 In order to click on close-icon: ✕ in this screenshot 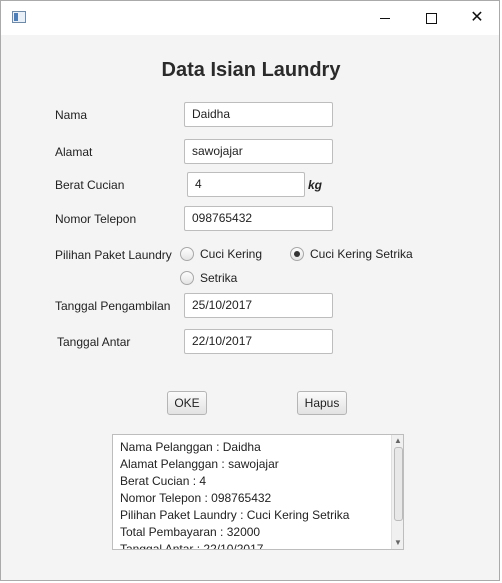, I will do `click(477, 17)`.